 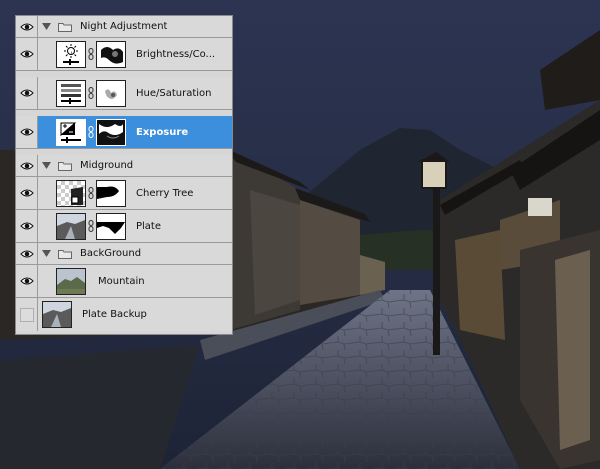 I want to click on layer-name: Cherry Tree, so click(x=165, y=193).